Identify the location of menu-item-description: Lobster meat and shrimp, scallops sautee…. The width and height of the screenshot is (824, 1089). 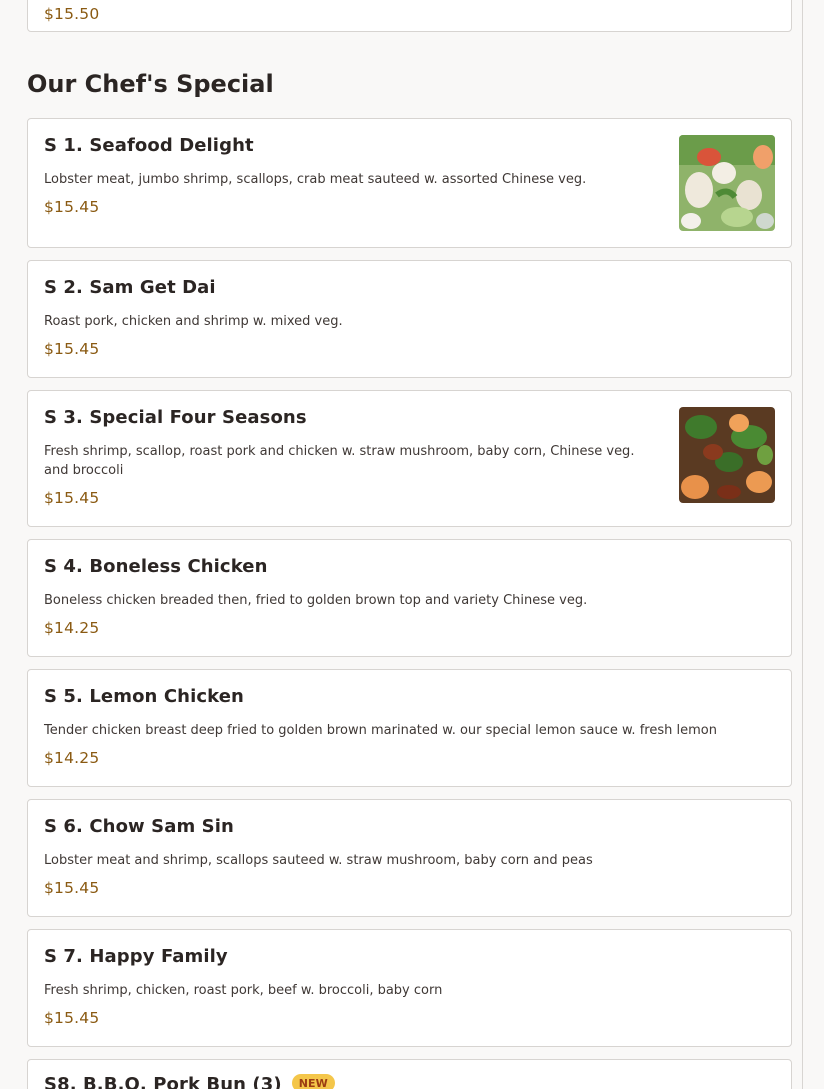
(318, 860).